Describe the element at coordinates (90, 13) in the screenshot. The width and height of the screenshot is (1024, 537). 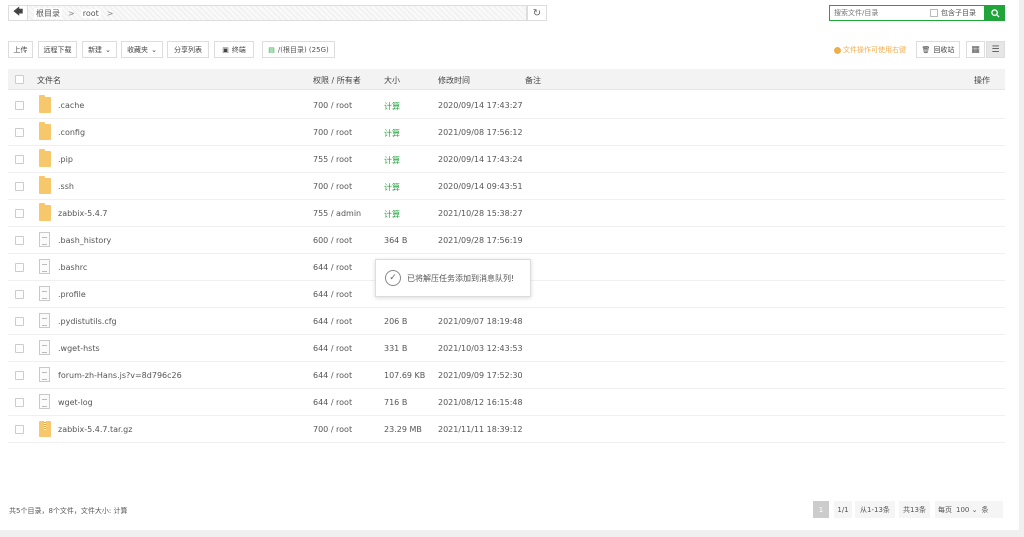
I see `crumb-root: root` at that location.